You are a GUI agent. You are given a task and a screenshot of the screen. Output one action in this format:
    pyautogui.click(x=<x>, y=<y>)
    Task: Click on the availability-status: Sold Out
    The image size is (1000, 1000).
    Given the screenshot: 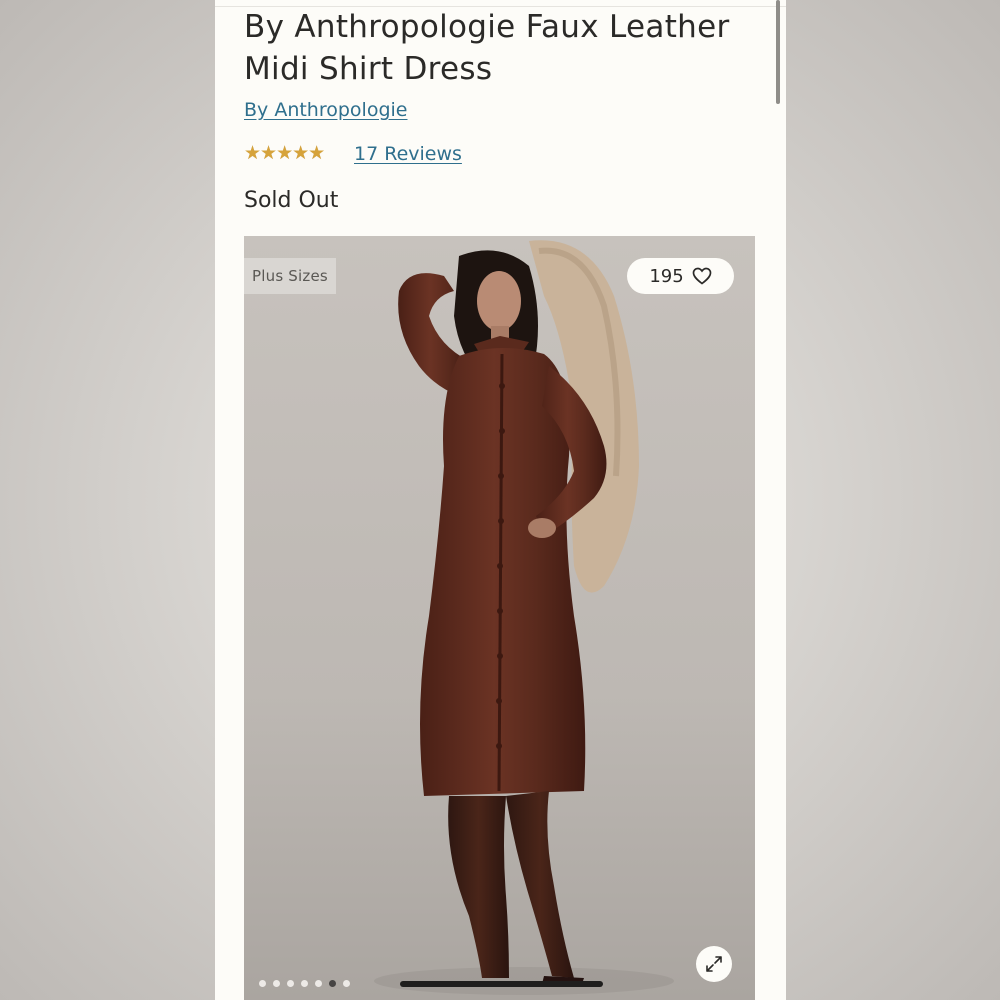 What is the action you would take?
    pyautogui.click(x=291, y=200)
    